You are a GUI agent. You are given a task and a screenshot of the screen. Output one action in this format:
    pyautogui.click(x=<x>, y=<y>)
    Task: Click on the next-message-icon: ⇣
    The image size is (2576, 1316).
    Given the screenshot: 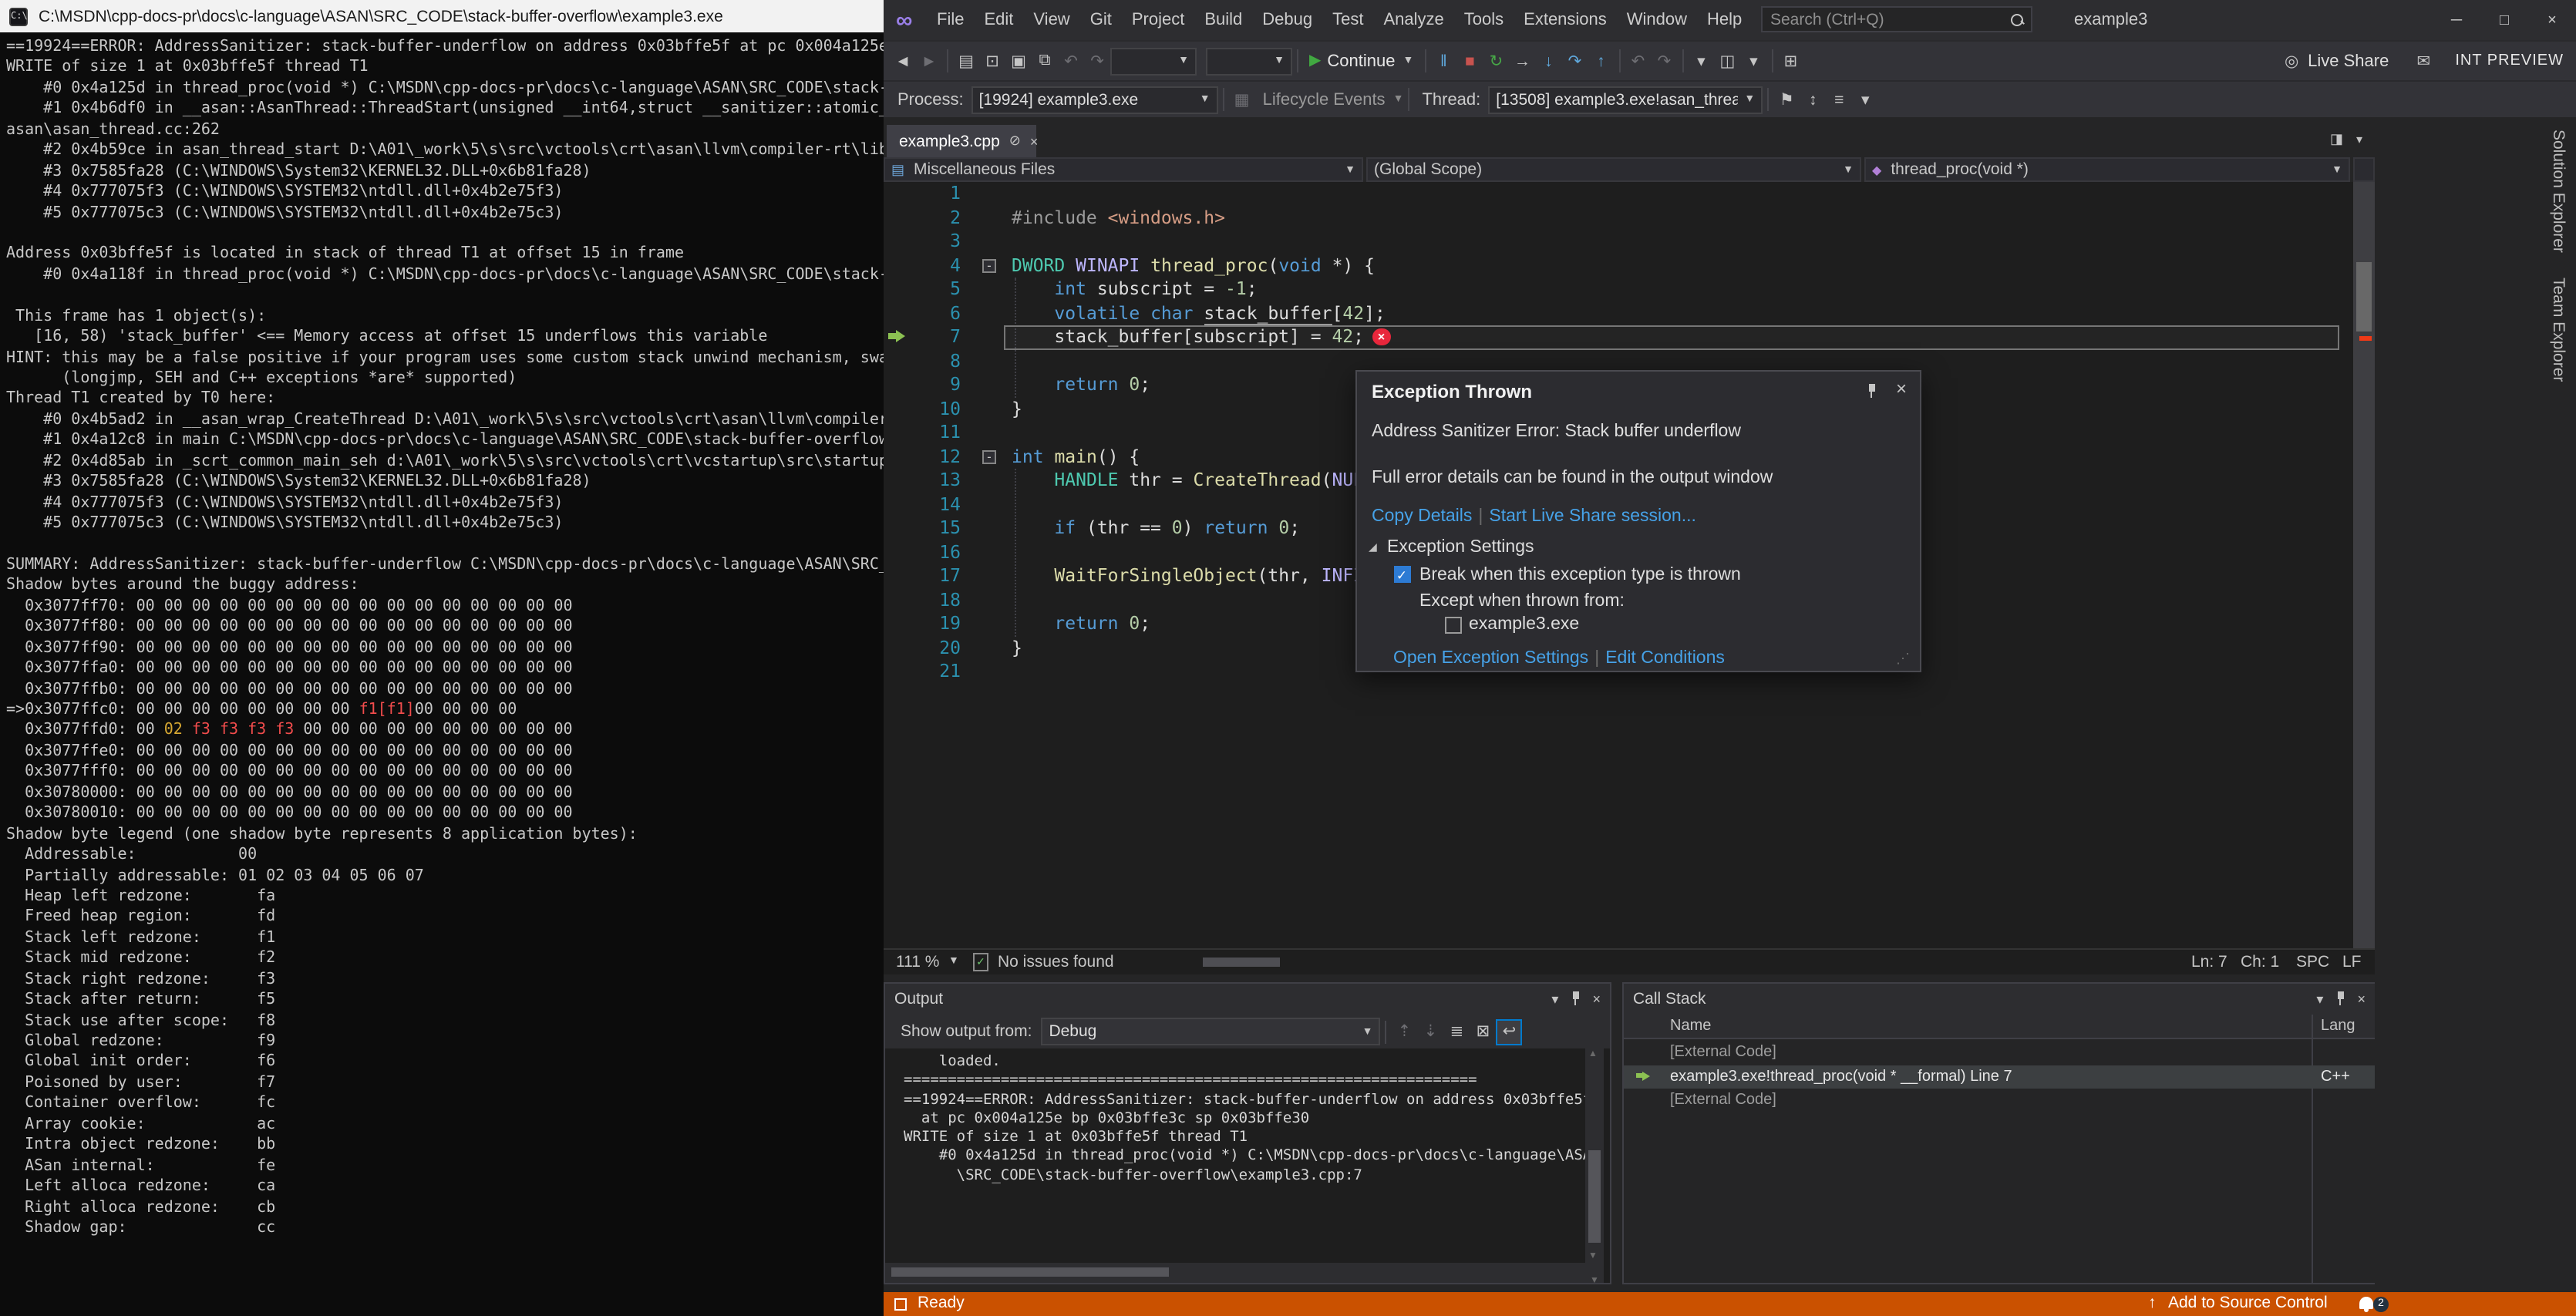 What is the action you would take?
    pyautogui.click(x=1430, y=1031)
    